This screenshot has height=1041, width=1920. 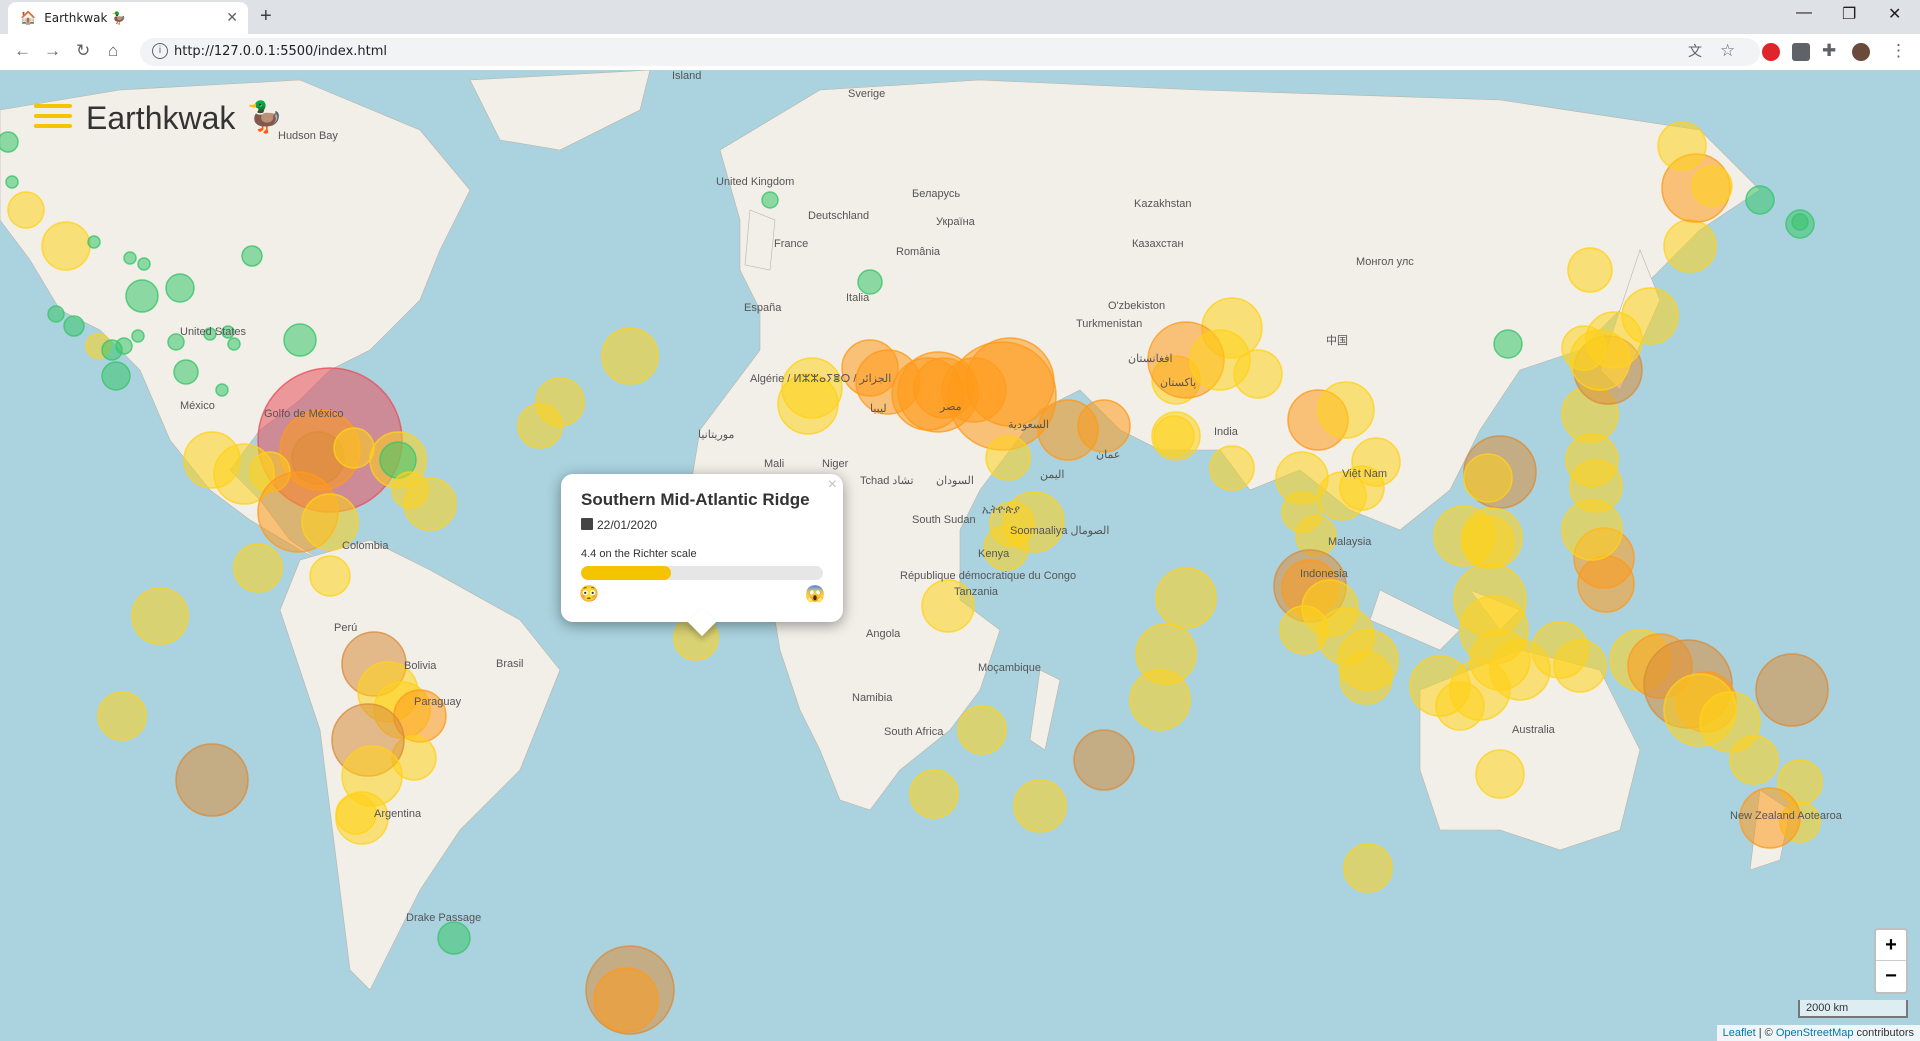 I want to click on extensions-puzzle-icon: ✚, so click(x=1829, y=51).